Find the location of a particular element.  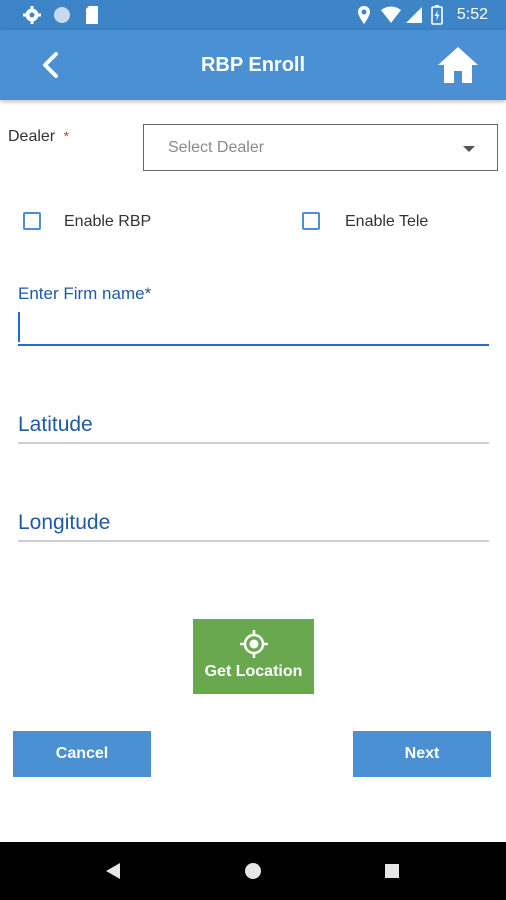

battery-icon is located at coordinates (437, 15).